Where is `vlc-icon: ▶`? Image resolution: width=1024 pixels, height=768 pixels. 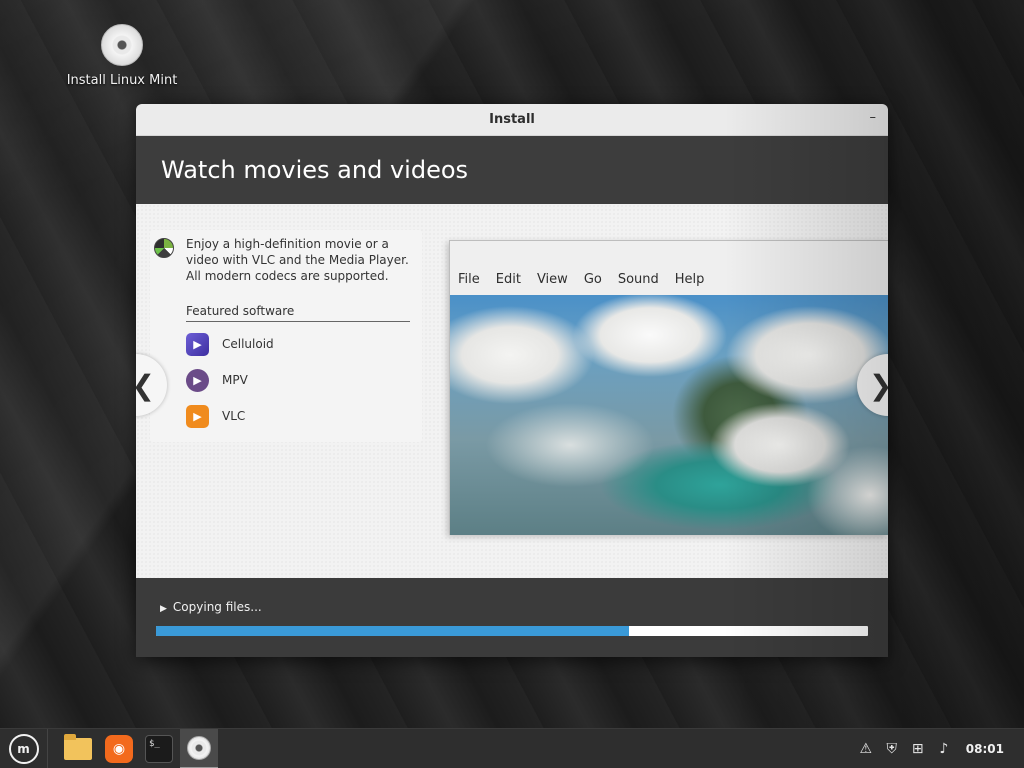
vlc-icon: ▶ is located at coordinates (197, 416).